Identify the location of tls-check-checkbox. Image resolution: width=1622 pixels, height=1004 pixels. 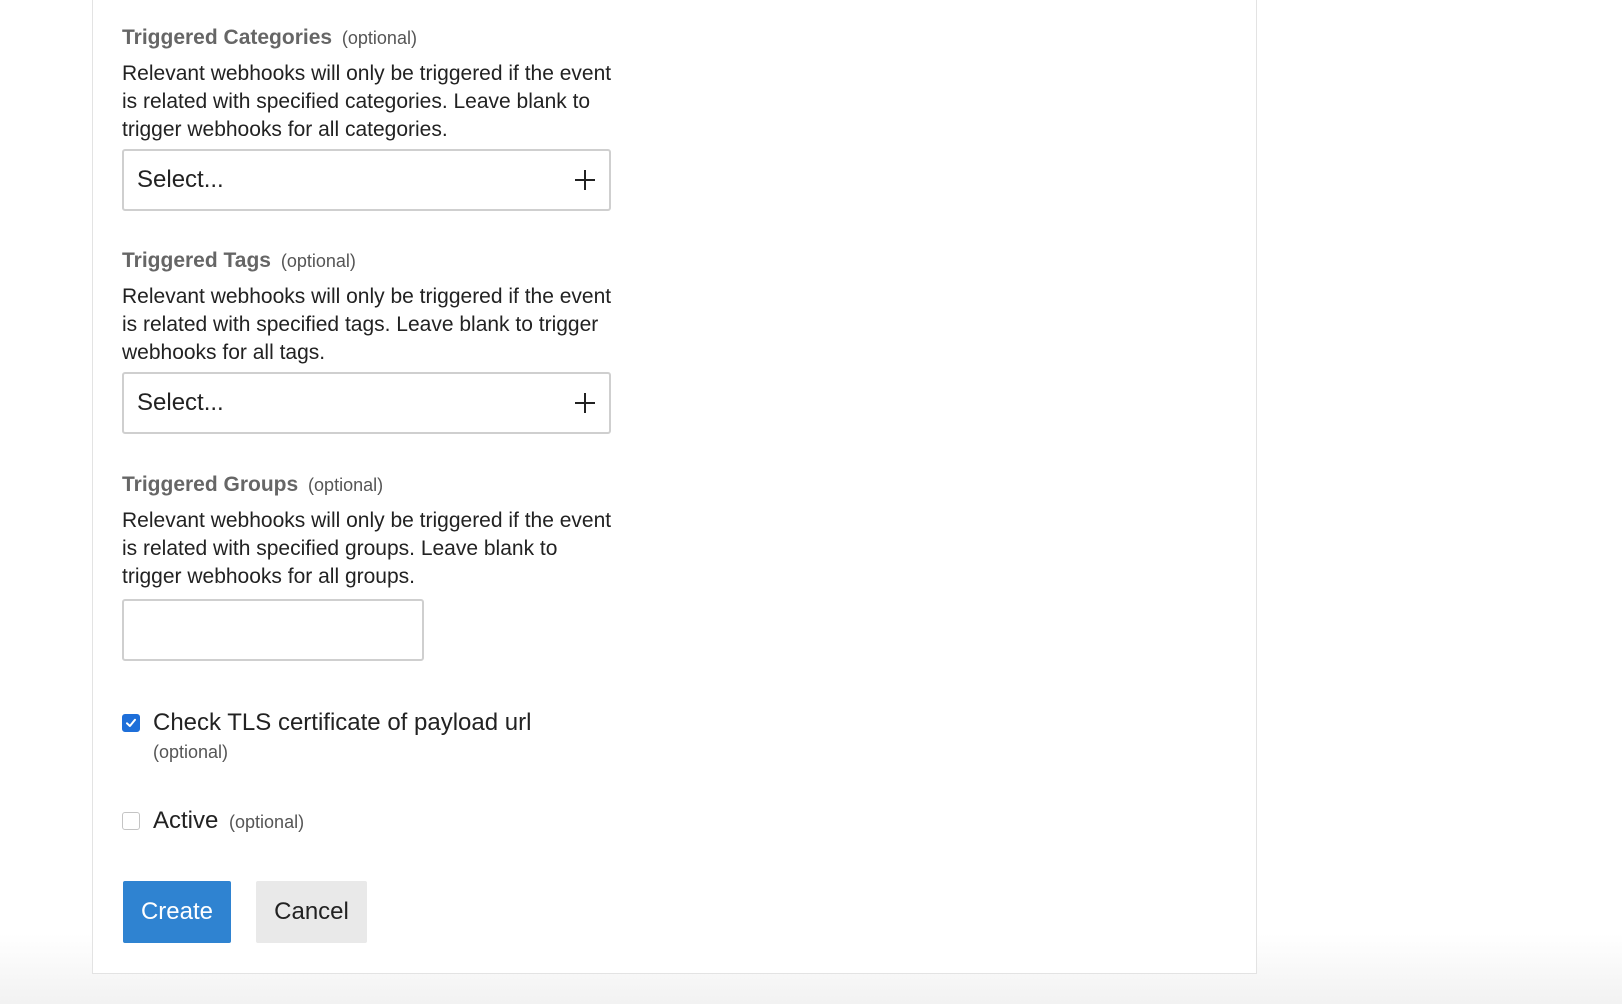
(131, 723).